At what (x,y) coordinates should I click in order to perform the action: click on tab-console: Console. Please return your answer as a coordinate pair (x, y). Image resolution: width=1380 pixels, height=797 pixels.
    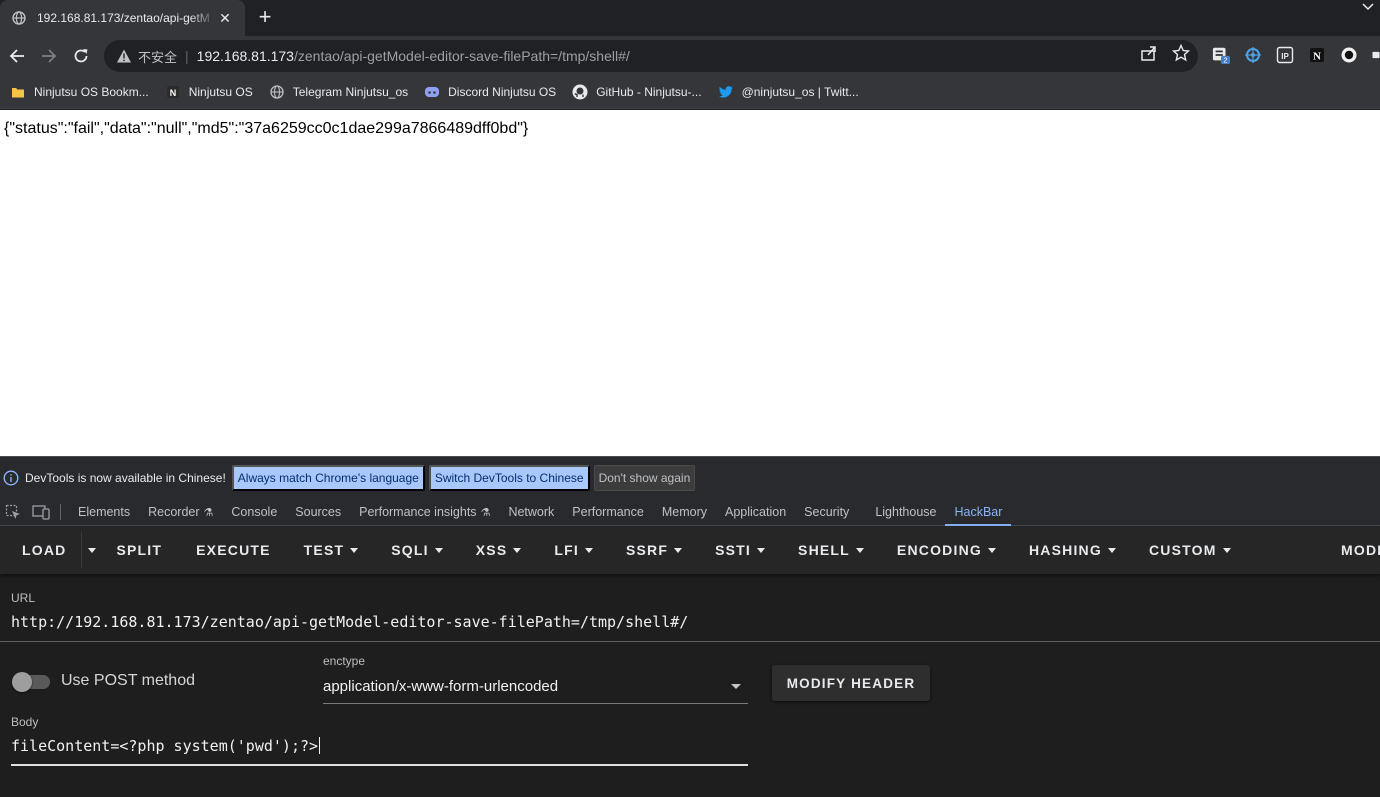
    Looking at the image, I should click on (254, 512).